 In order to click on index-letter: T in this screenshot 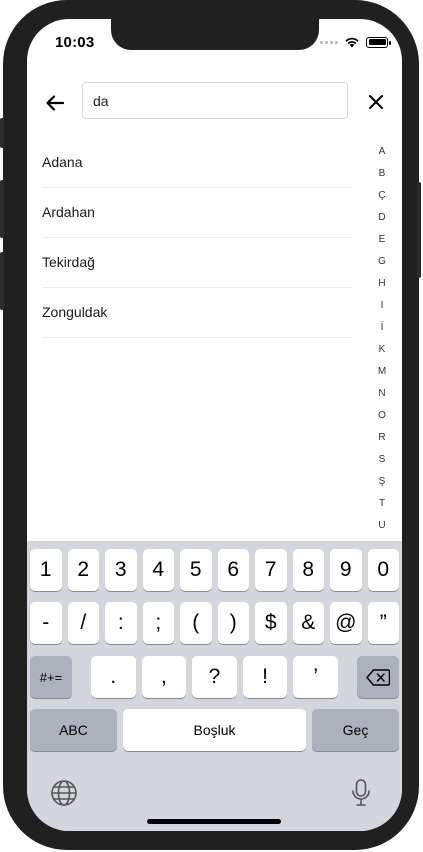, I will do `click(382, 504)`.